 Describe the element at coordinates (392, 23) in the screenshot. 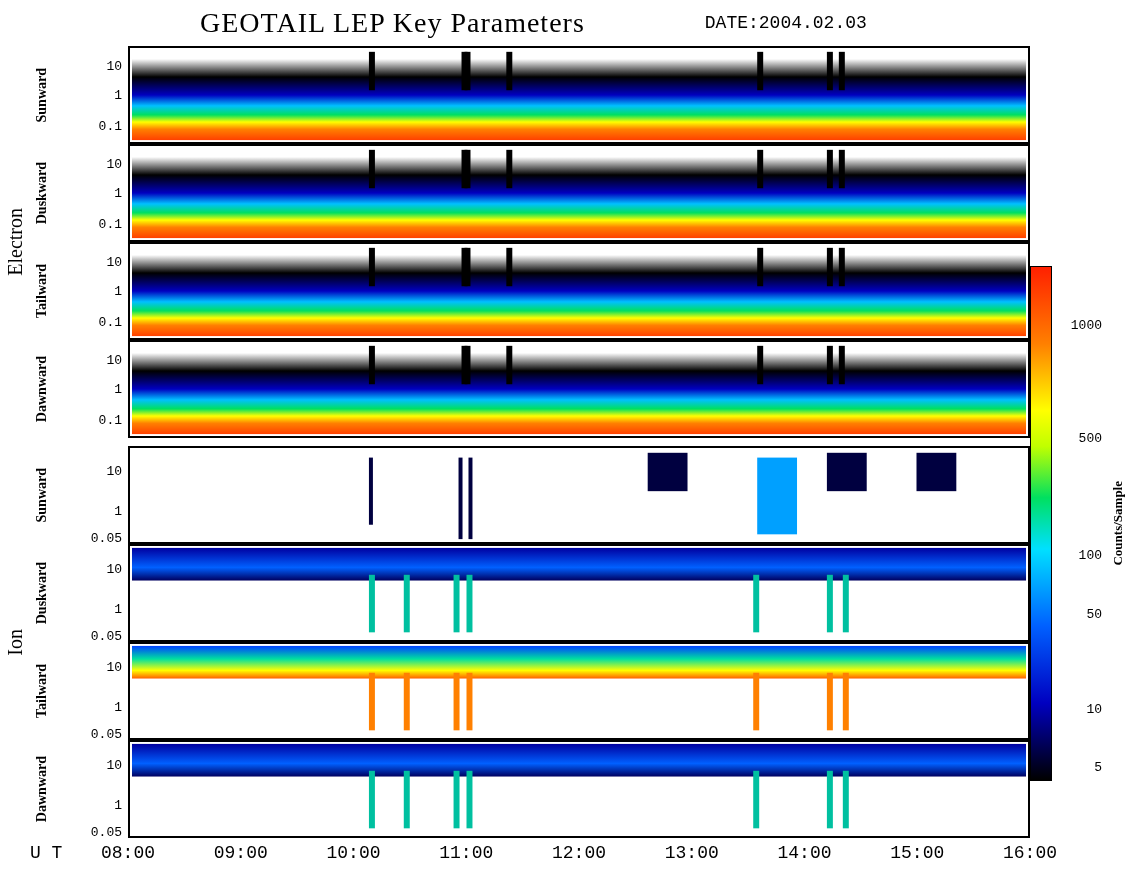

I see `chart-title: GEOTAIL LEP Key Parameters` at that location.